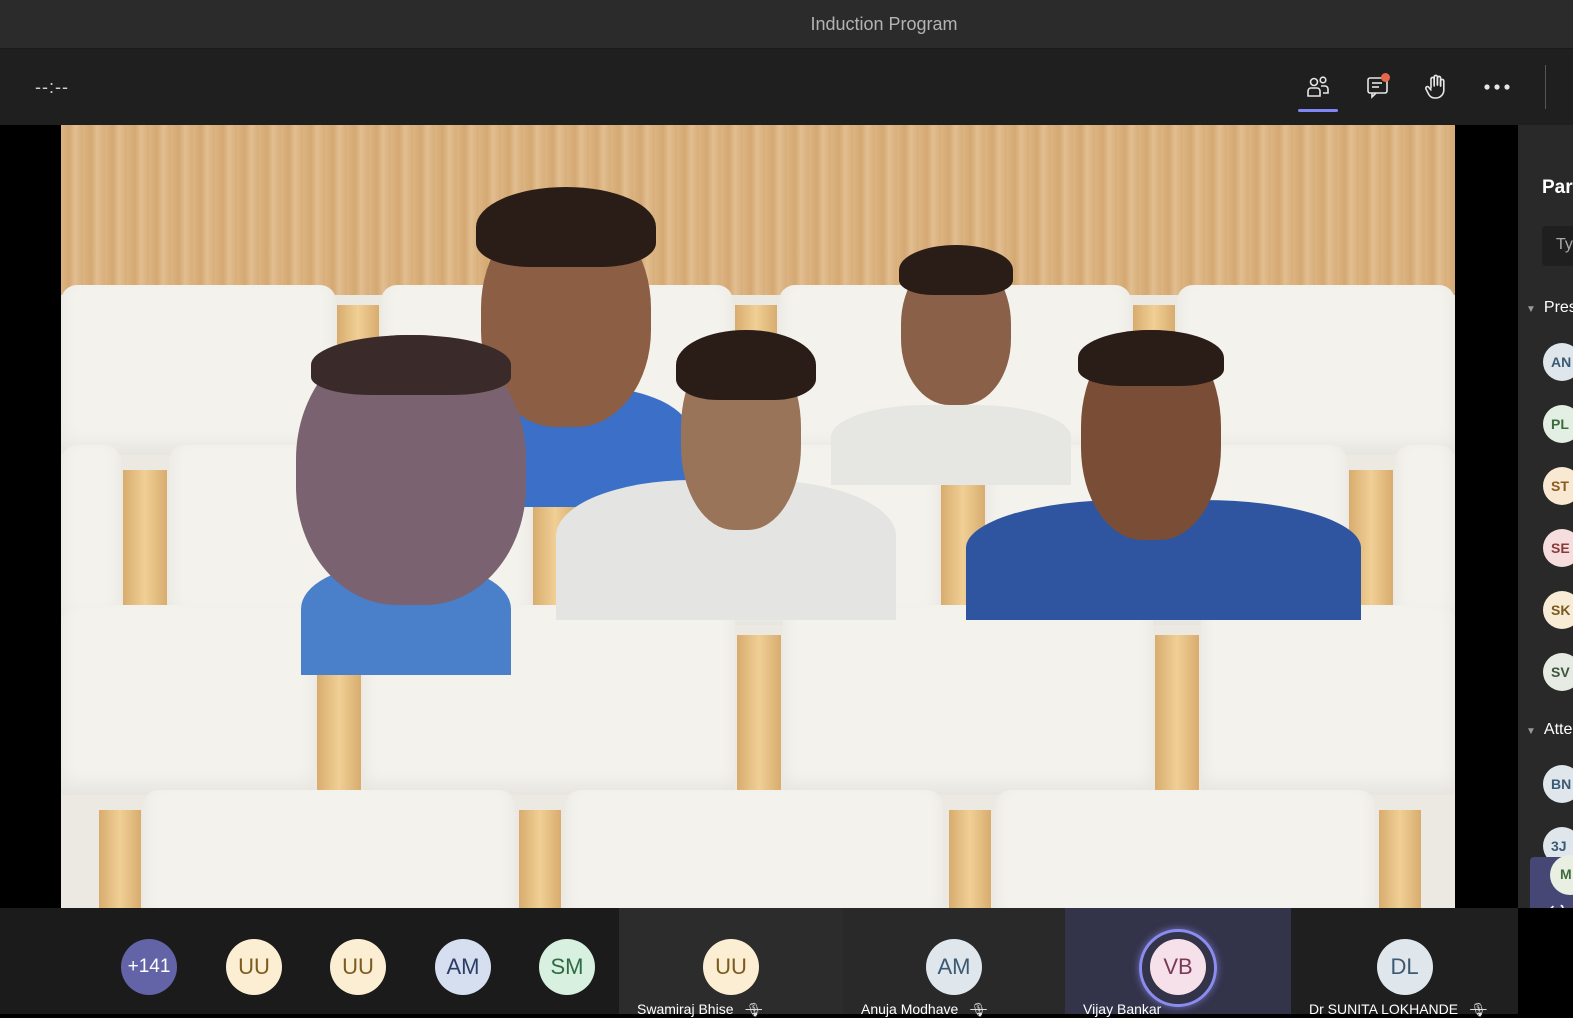 This screenshot has width=1573, height=1018. I want to click on raise-hand-button, so click(1436, 87).